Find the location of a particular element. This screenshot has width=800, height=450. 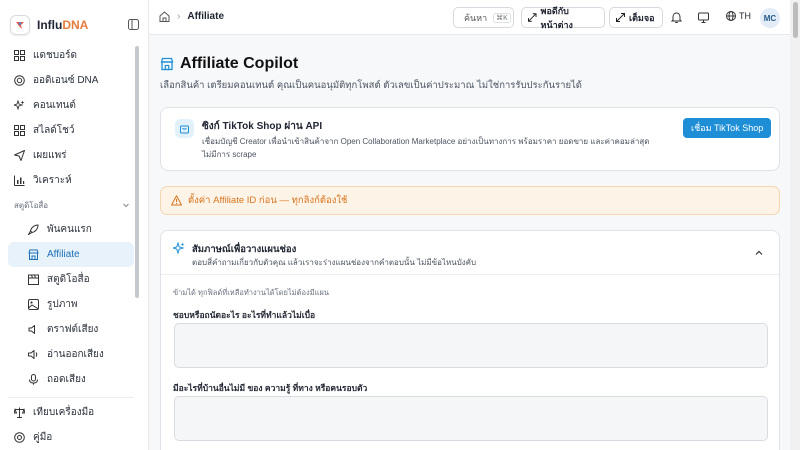

sidebar-item-label: แดชบอร์ด is located at coordinates (55, 55).